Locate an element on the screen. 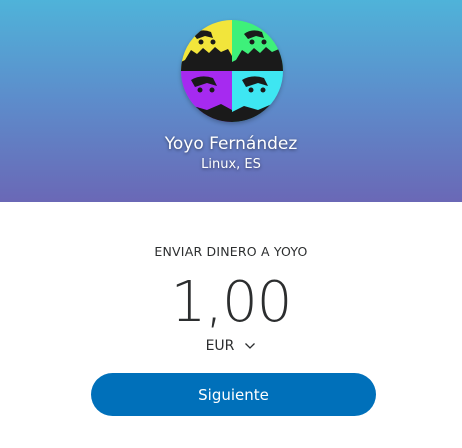 The image size is (462, 448). currency-selector: EUR is located at coordinates (231, 346).